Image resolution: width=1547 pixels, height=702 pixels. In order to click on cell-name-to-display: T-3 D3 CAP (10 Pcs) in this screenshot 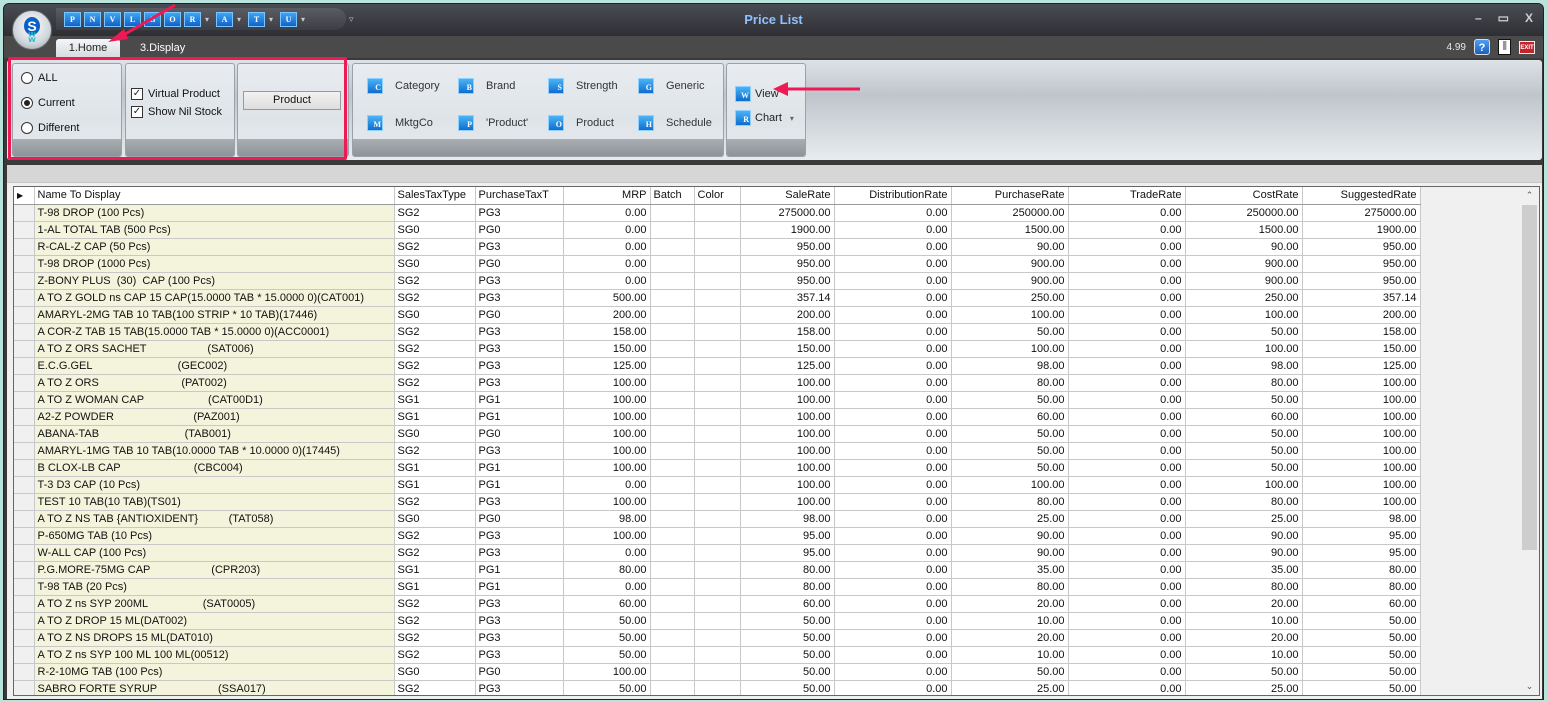, I will do `click(214, 485)`.